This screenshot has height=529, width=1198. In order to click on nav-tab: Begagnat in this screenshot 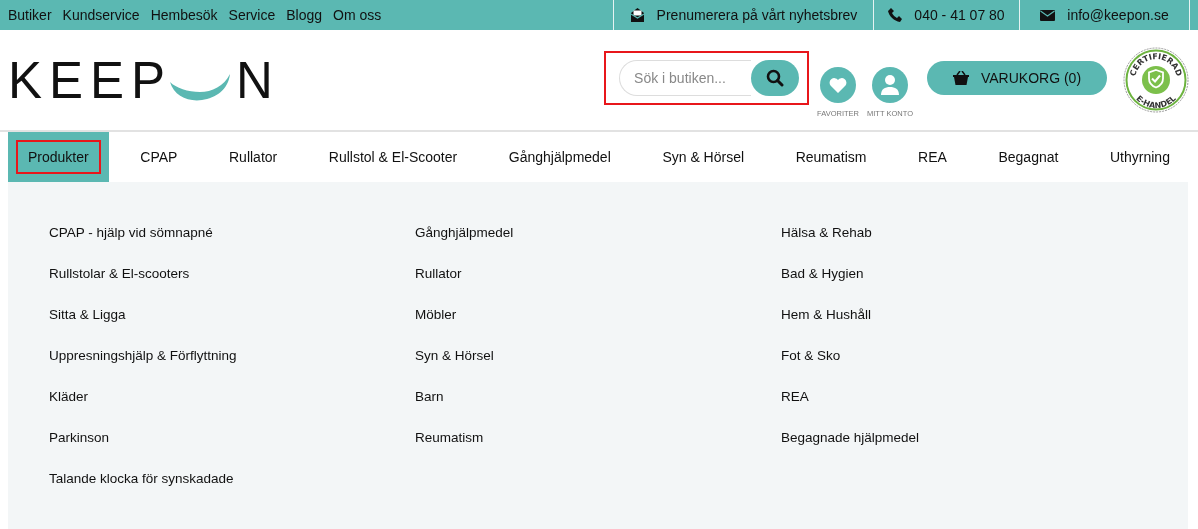, I will do `click(1028, 157)`.